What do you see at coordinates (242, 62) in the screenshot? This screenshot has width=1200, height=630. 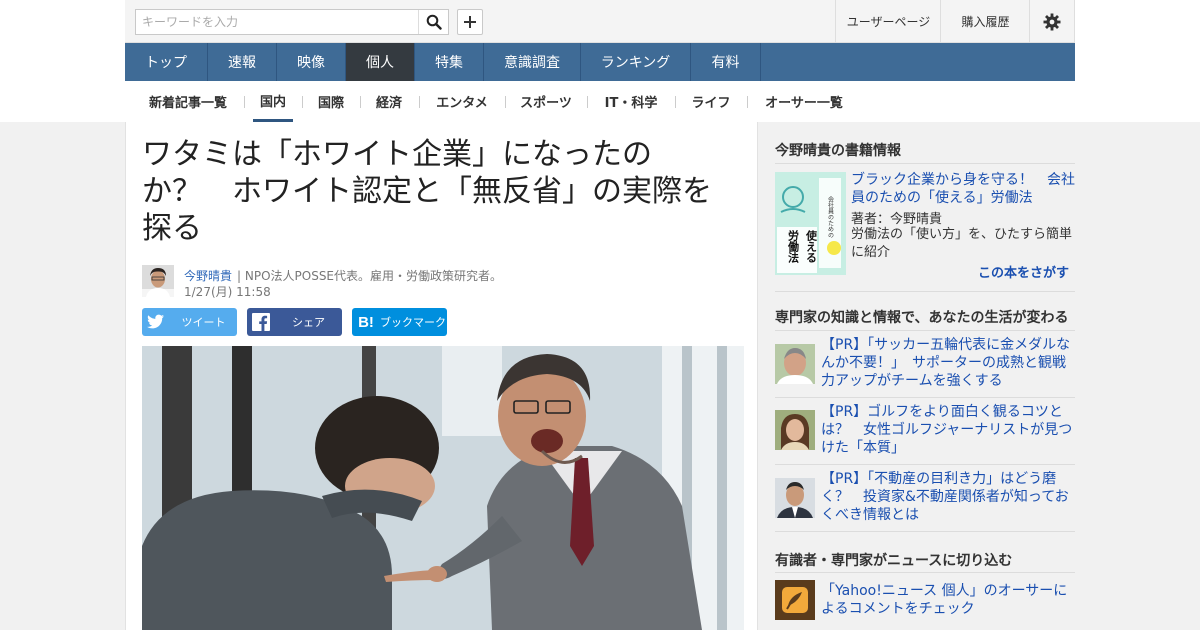 I see `nav-tab-breaking: 速報` at bounding box center [242, 62].